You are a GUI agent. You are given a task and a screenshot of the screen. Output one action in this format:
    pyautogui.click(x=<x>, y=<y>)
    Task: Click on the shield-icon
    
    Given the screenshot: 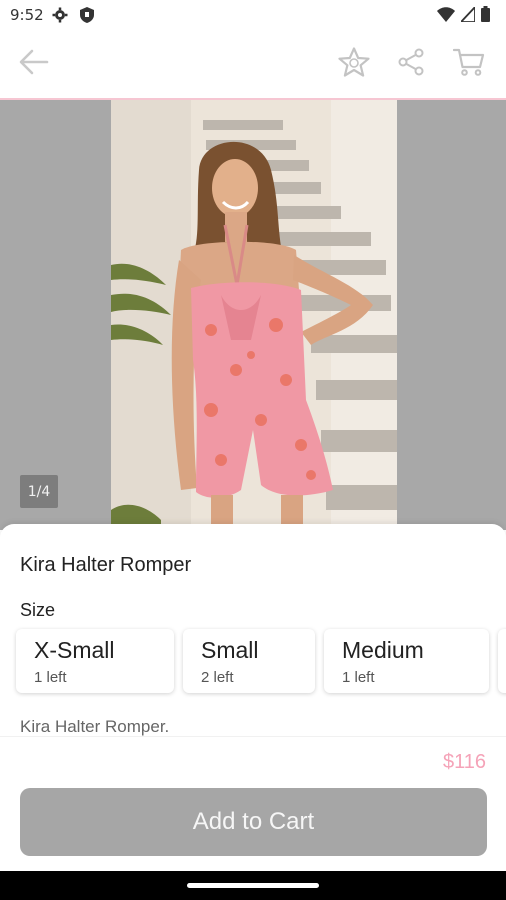 What is the action you would take?
    pyautogui.click(x=87, y=17)
    